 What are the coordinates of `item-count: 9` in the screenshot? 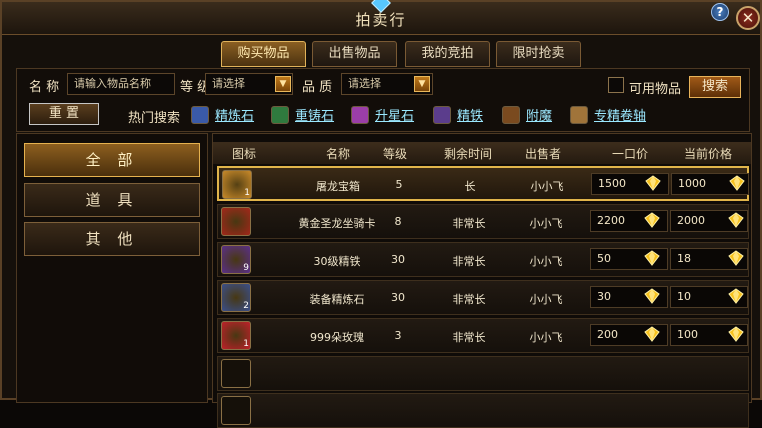 It's located at (246, 268).